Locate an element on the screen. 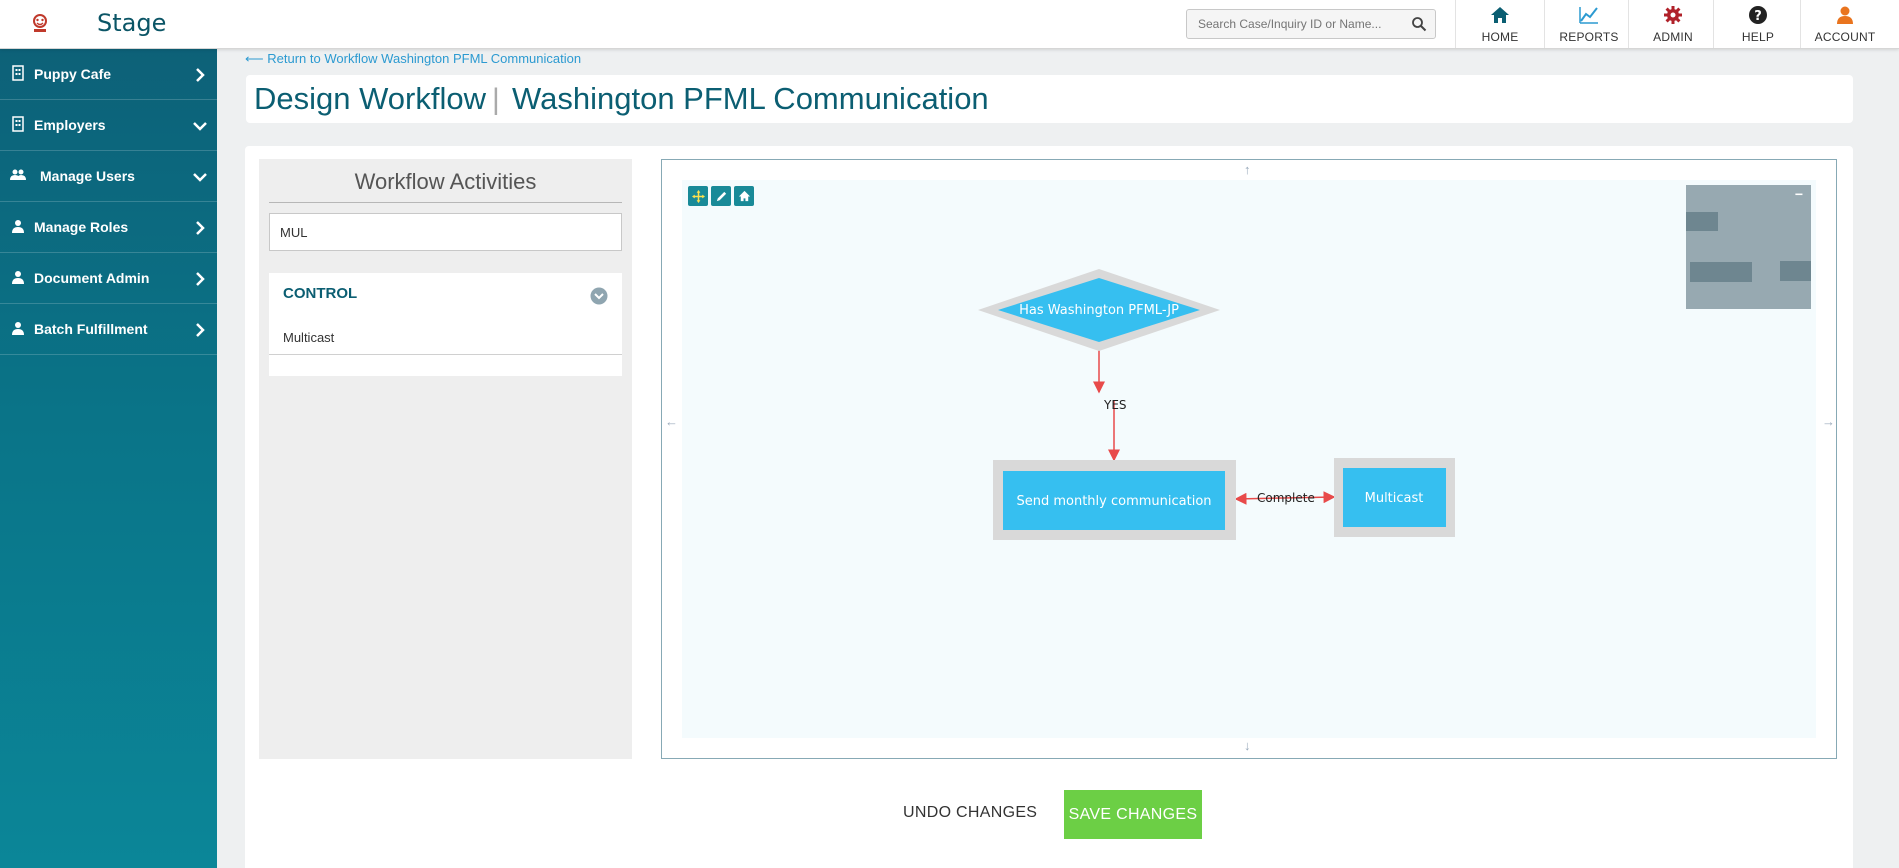  chart-line-icon is located at coordinates (1588, 15).